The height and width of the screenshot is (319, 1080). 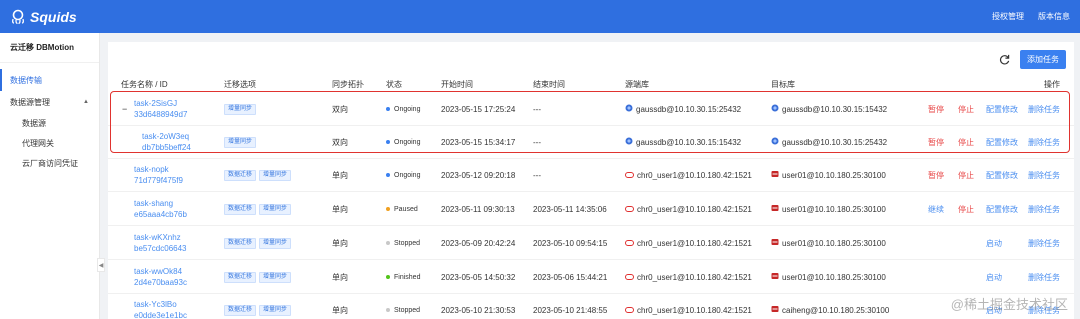 What do you see at coordinates (689, 109) in the screenshot?
I see `source-db: gaussdb@10.10.30.15:25432` at bounding box center [689, 109].